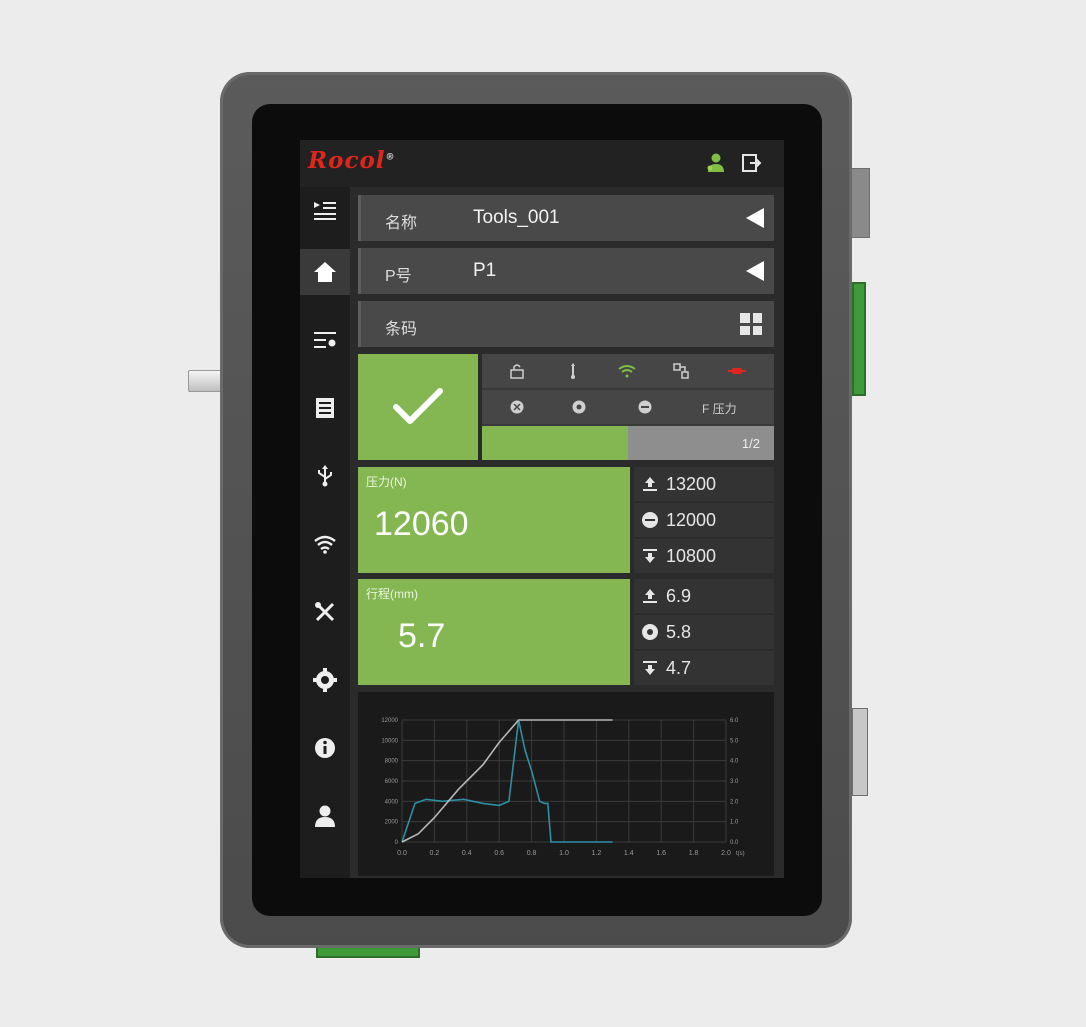  Describe the element at coordinates (751, 163) in the screenshot. I see `logout-icon` at that location.